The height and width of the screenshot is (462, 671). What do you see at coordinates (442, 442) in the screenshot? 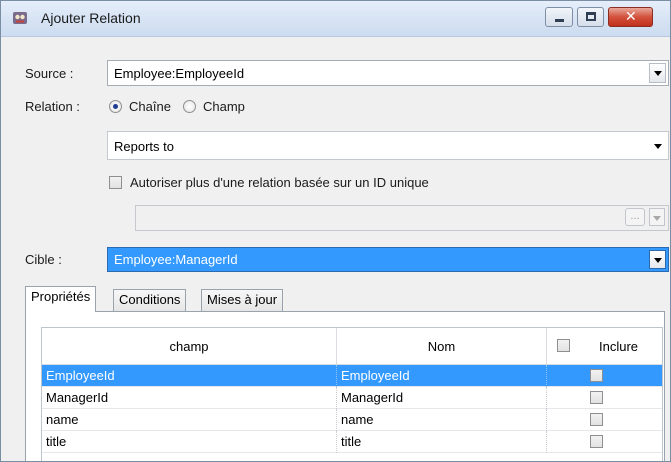
I see `cell-name: title` at bounding box center [442, 442].